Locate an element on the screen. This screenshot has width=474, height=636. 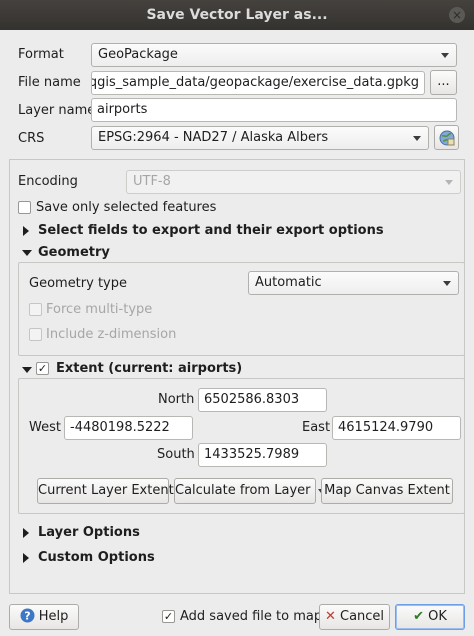
north-input: 6502586.8303 is located at coordinates (262, 400).